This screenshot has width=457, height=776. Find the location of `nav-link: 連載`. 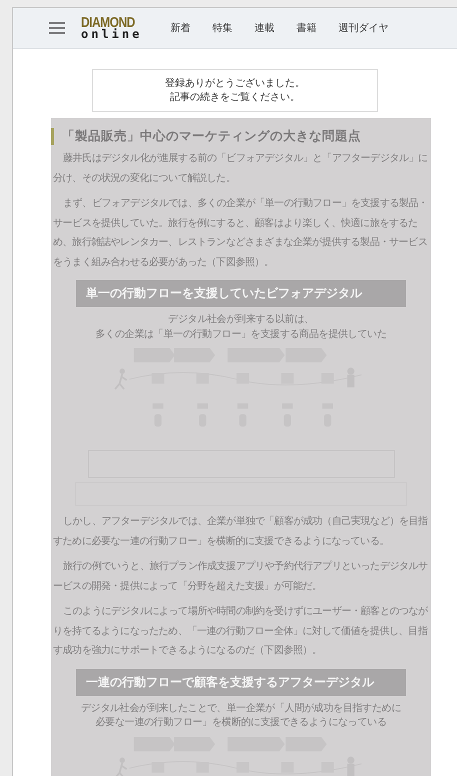

nav-link: 連載 is located at coordinates (264, 28).